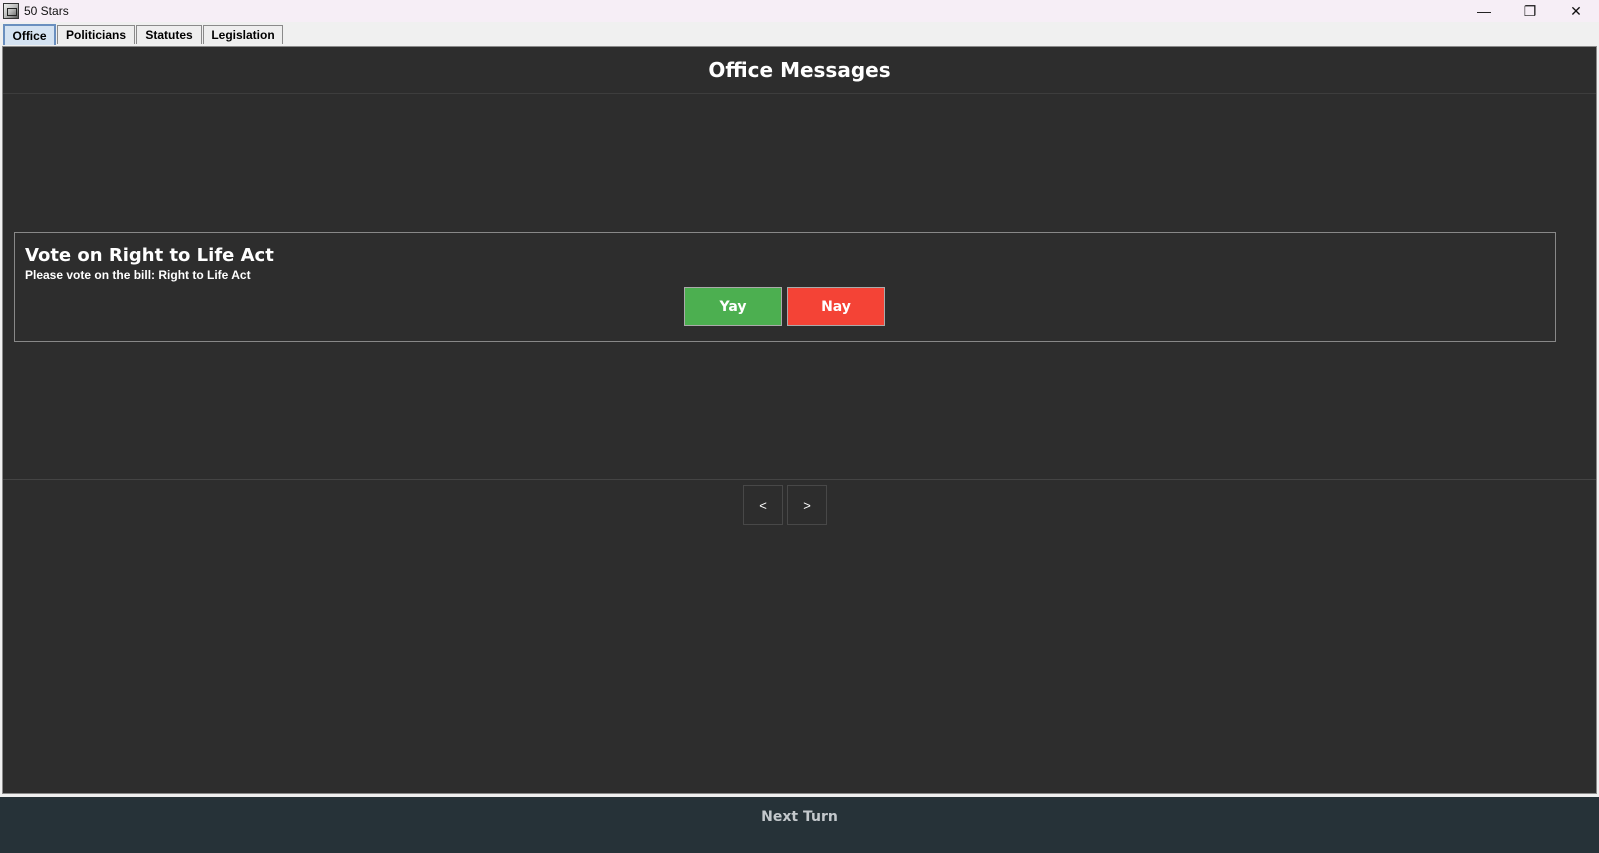 This screenshot has height=853, width=1599. I want to click on divider, so click(799, 479).